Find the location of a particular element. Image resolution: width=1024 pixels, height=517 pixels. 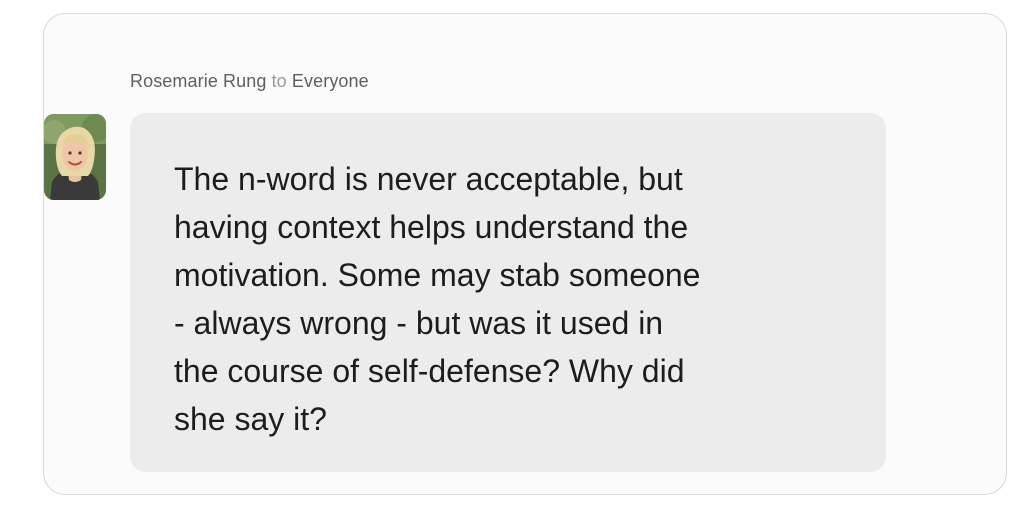

sender-to-label: to is located at coordinates (279, 81).